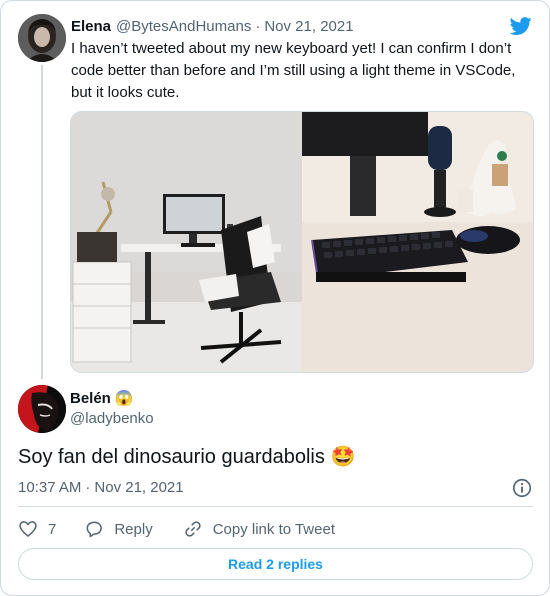 Image resolution: width=550 pixels, height=596 pixels. I want to click on like-button: 7, so click(37, 529).